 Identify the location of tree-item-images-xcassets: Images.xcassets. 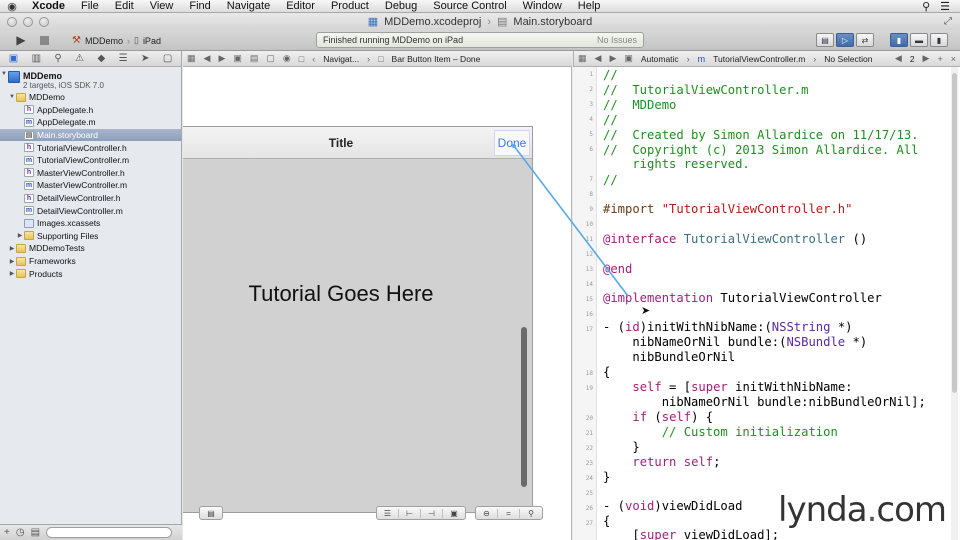
(90, 223).